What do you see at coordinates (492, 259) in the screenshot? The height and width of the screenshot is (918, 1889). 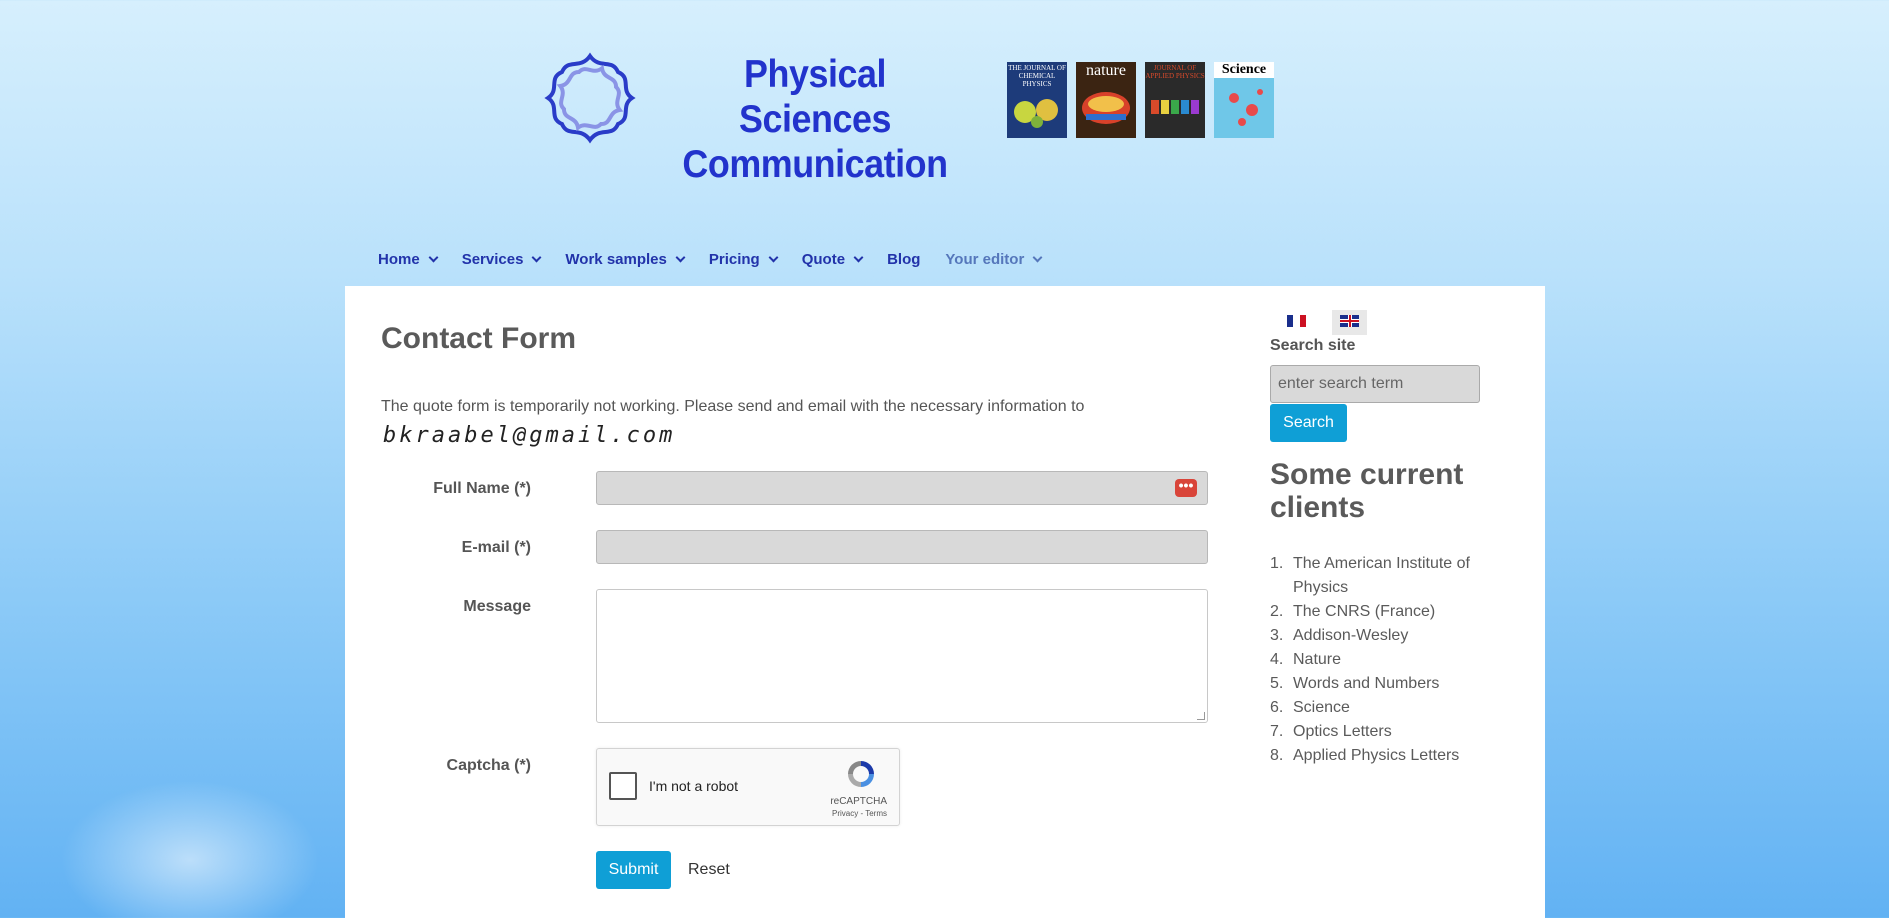 I see `nav-services-label: Services` at bounding box center [492, 259].